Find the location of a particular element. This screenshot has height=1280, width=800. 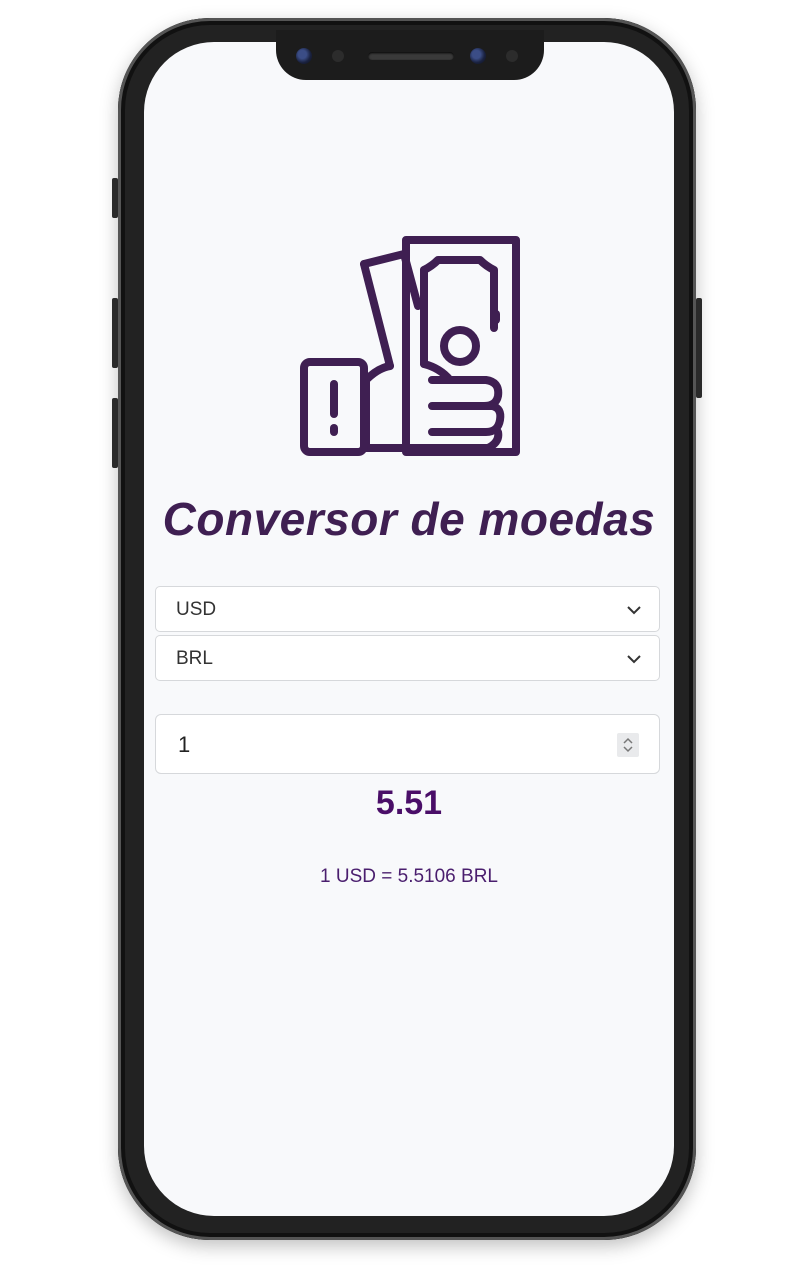

from-currency-select: USD is located at coordinates (407, 609).